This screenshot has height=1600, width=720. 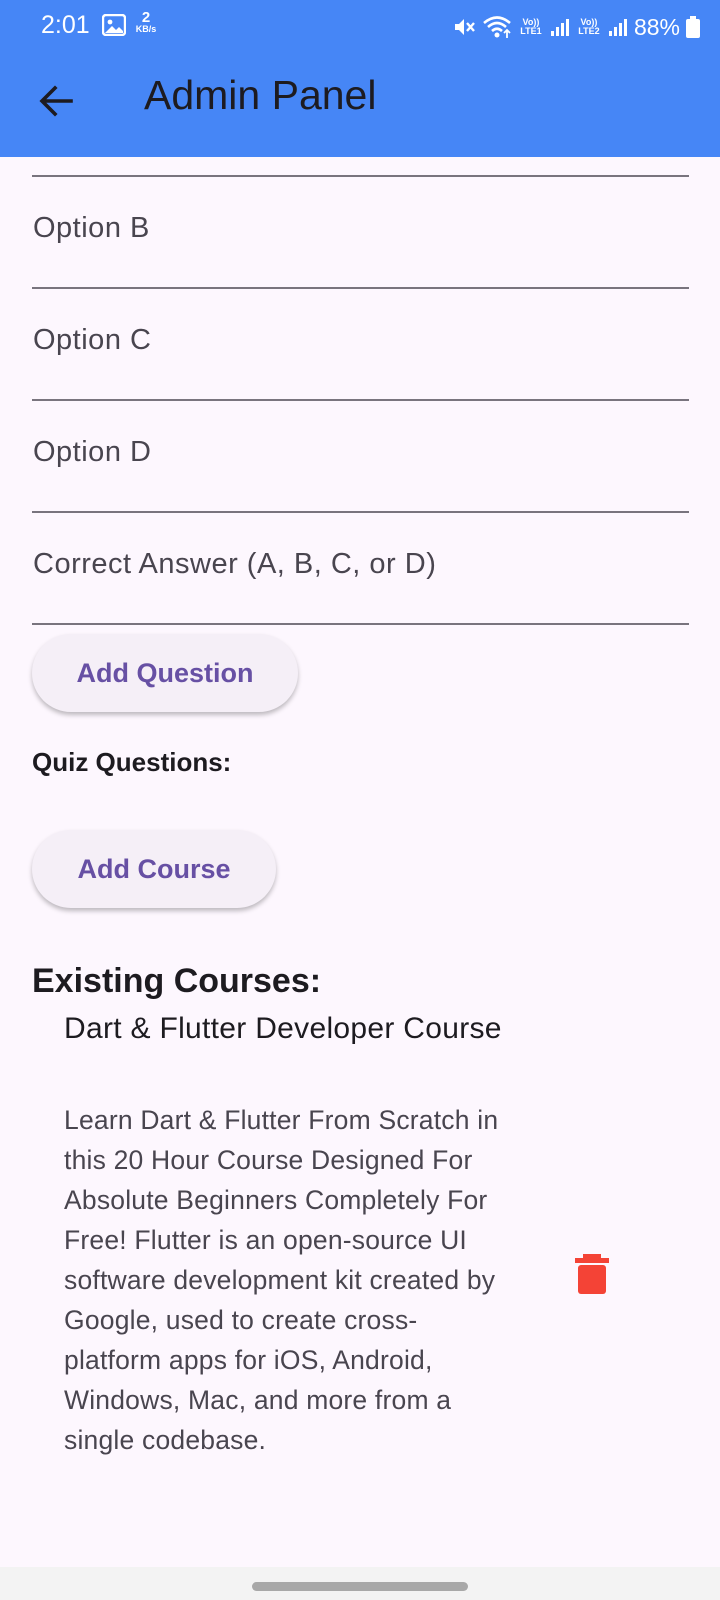 What do you see at coordinates (146, 21) in the screenshot?
I see `network-speed: 2 KB/s` at bounding box center [146, 21].